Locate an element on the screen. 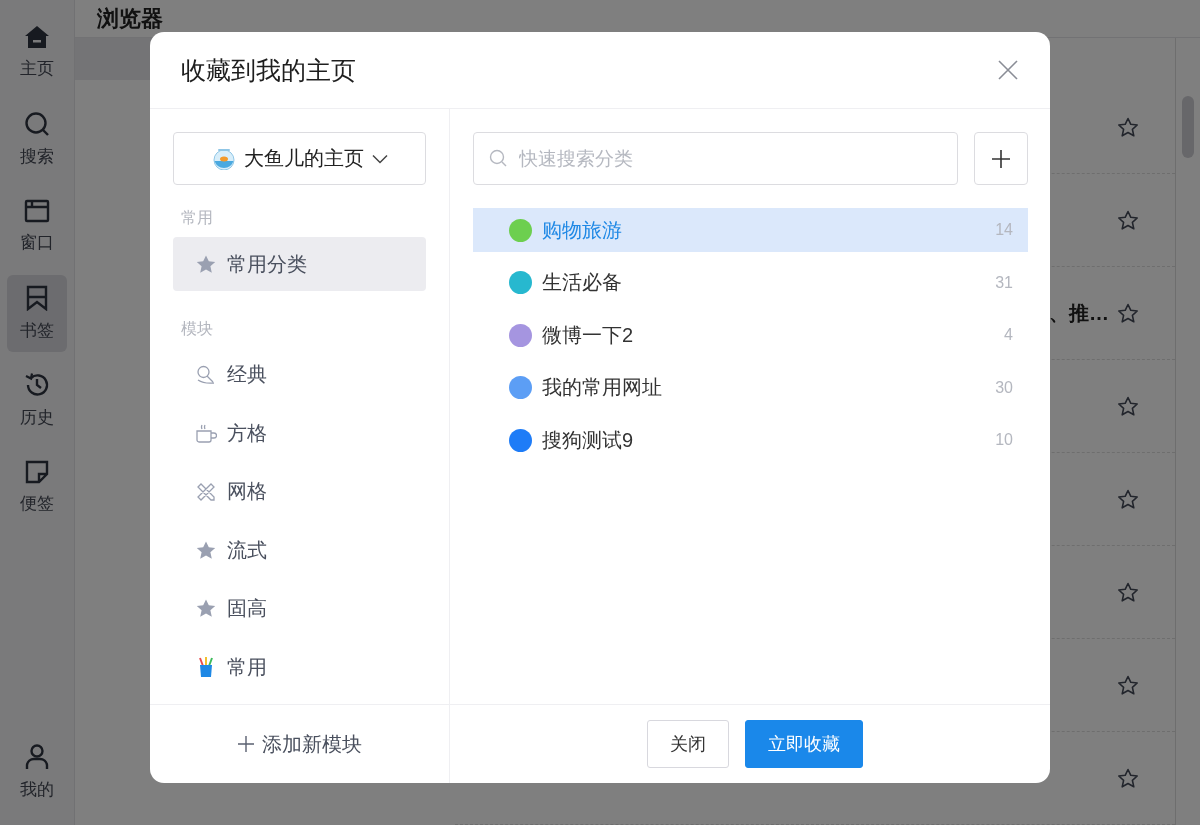  page-title: 浏览器 is located at coordinates (130, 18).